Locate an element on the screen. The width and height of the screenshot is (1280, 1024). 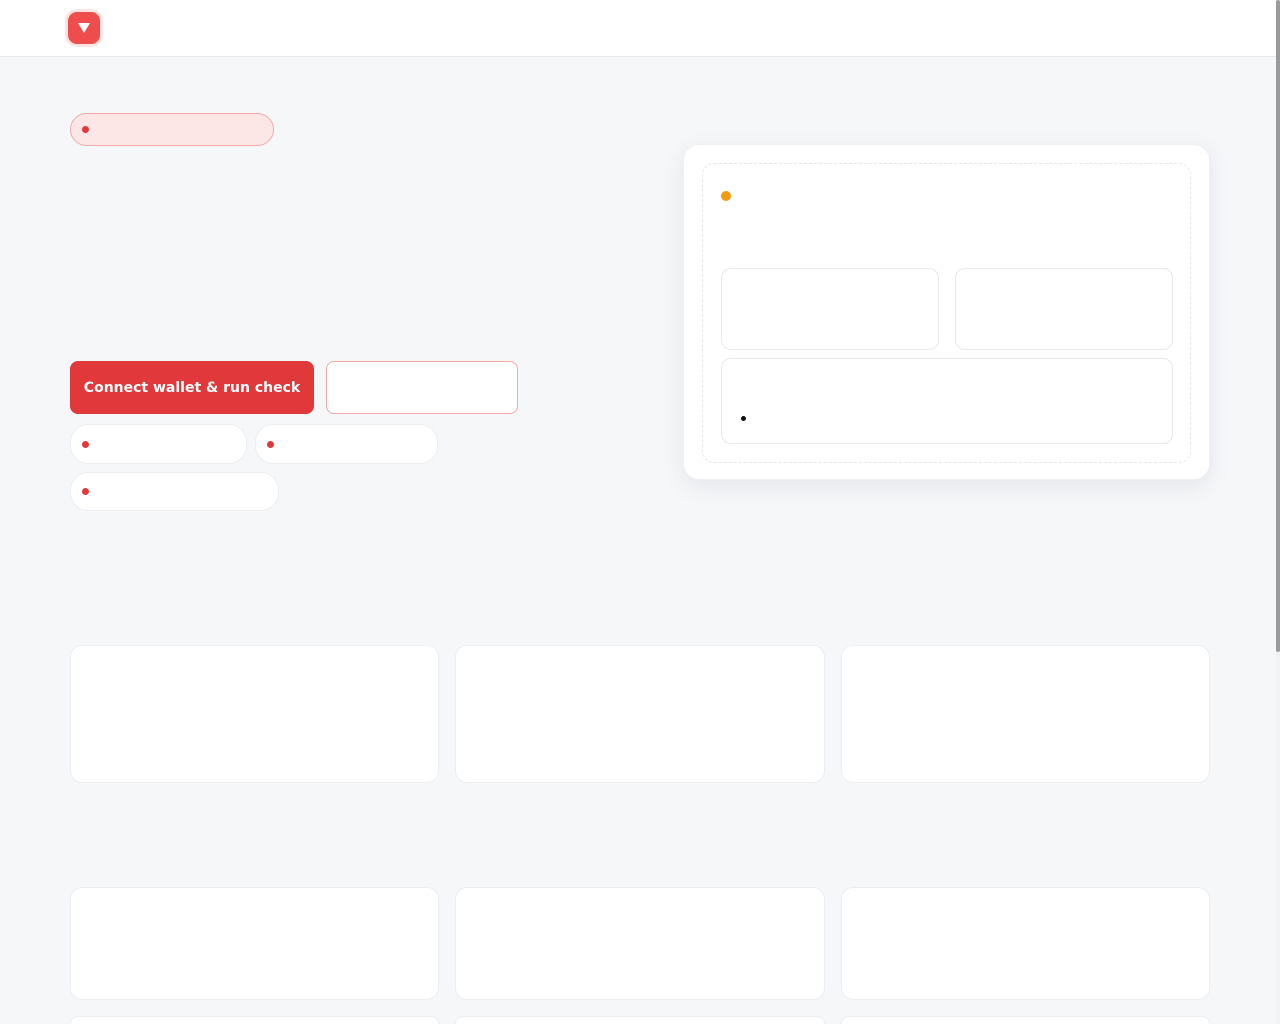
brand-logo is located at coordinates (84, 28).